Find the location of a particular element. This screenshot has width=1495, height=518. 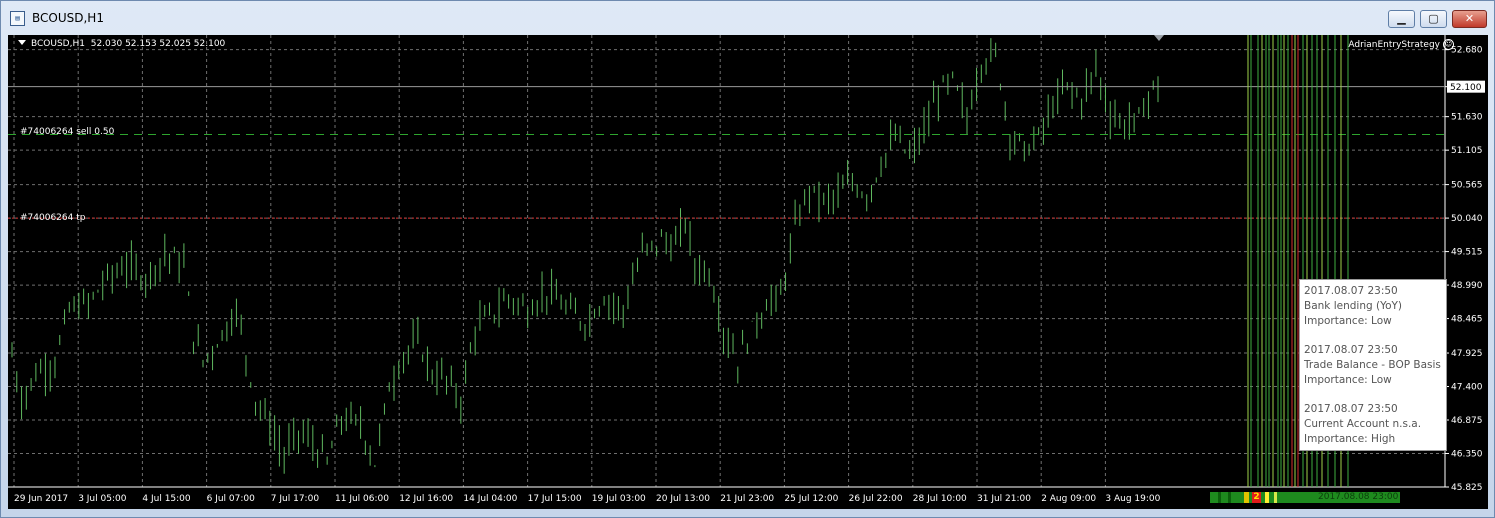

y-tick-label: 46.350 is located at coordinates (1467, 455).